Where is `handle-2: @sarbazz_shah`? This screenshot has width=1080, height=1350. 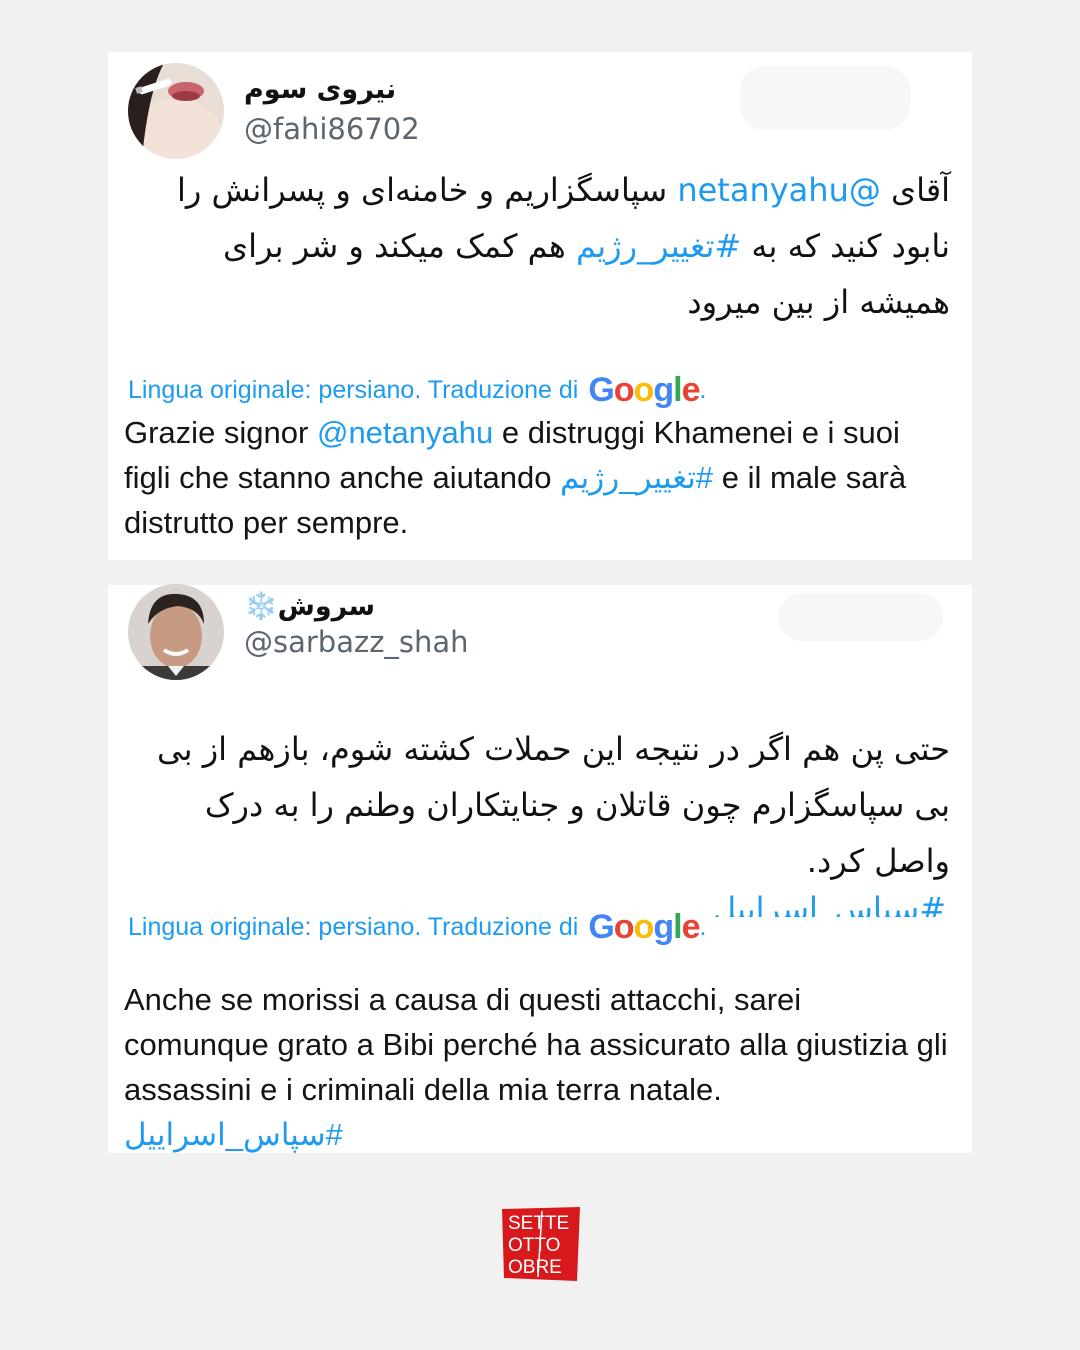 handle-2: @sarbazz_shah is located at coordinates (356, 642).